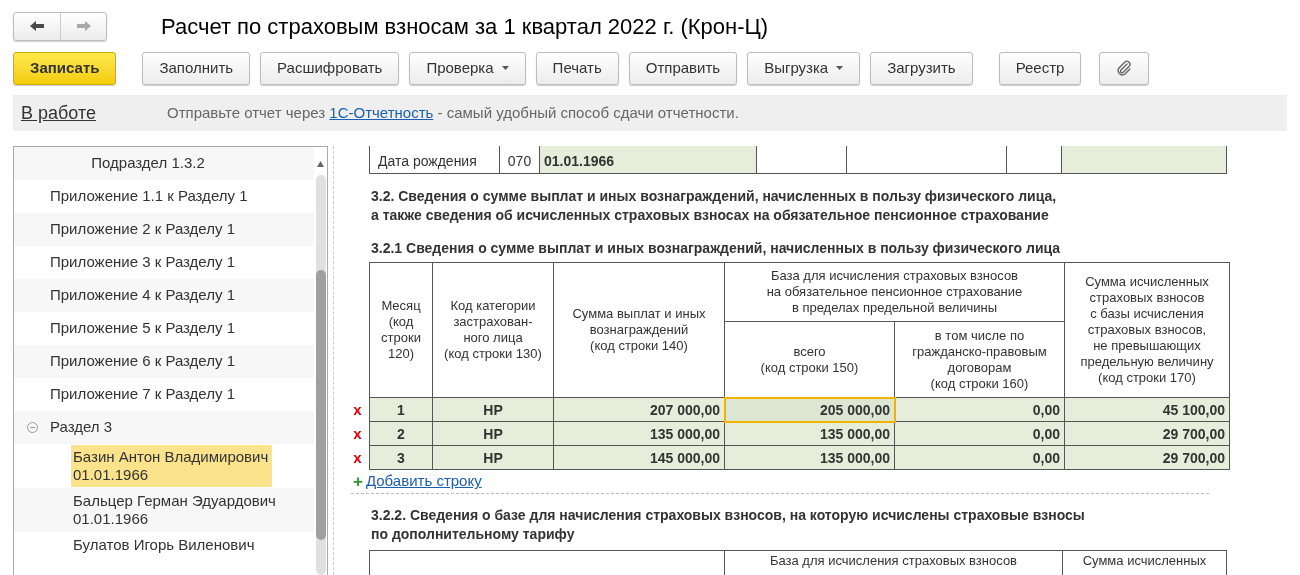 The image size is (1300, 575). I want to click on table-cell: 3, so click(401, 457).